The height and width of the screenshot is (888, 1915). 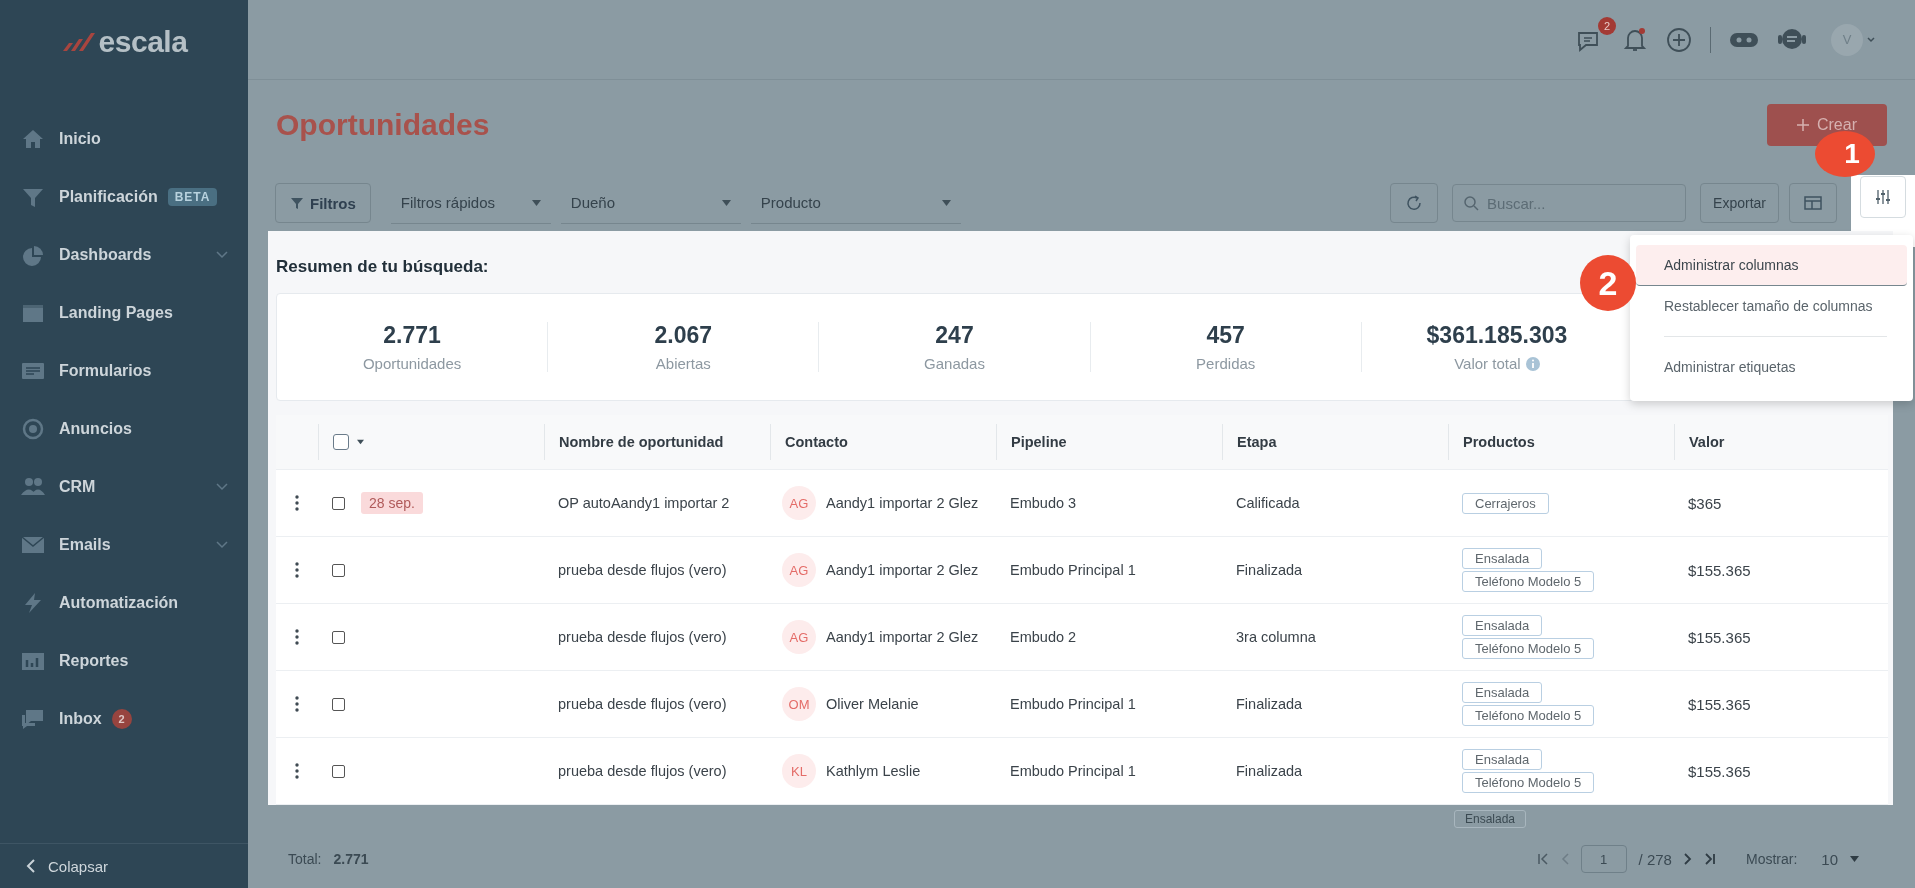 What do you see at coordinates (1739, 203) in the screenshot?
I see `export-button: Exportar` at bounding box center [1739, 203].